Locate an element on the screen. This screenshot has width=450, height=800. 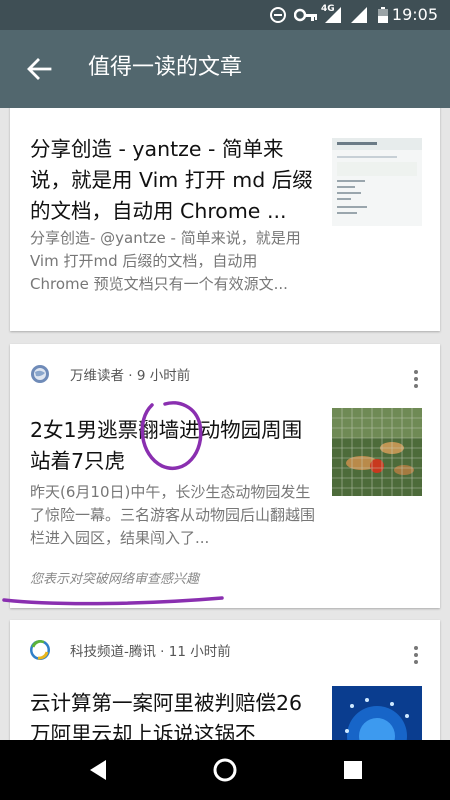
tencent-logo-icon is located at coordinates (40, 650).